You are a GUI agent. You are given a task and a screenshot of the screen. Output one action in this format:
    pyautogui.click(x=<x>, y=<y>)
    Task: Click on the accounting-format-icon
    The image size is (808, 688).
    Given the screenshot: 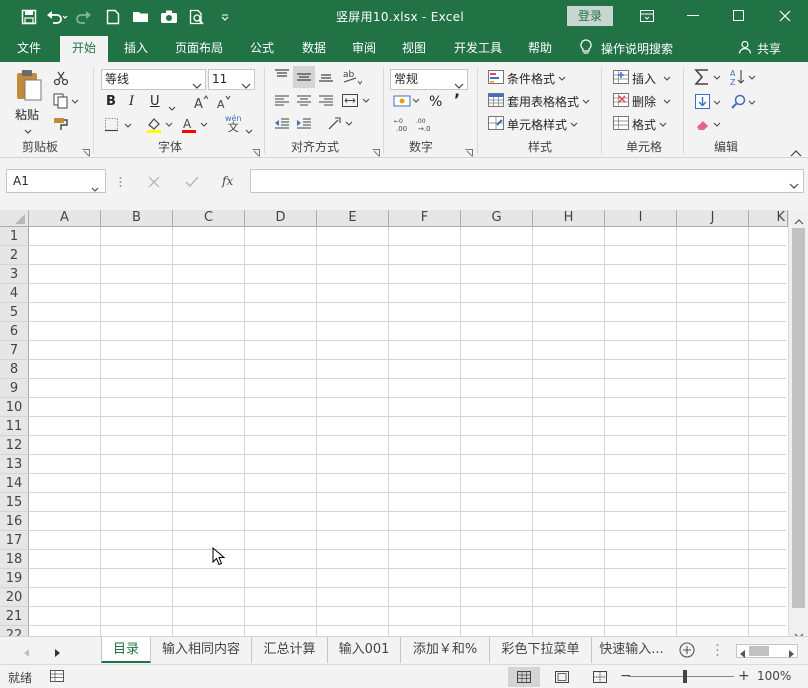 What is the action you would take?
    pyautogui.click(x=407, y=102)
    